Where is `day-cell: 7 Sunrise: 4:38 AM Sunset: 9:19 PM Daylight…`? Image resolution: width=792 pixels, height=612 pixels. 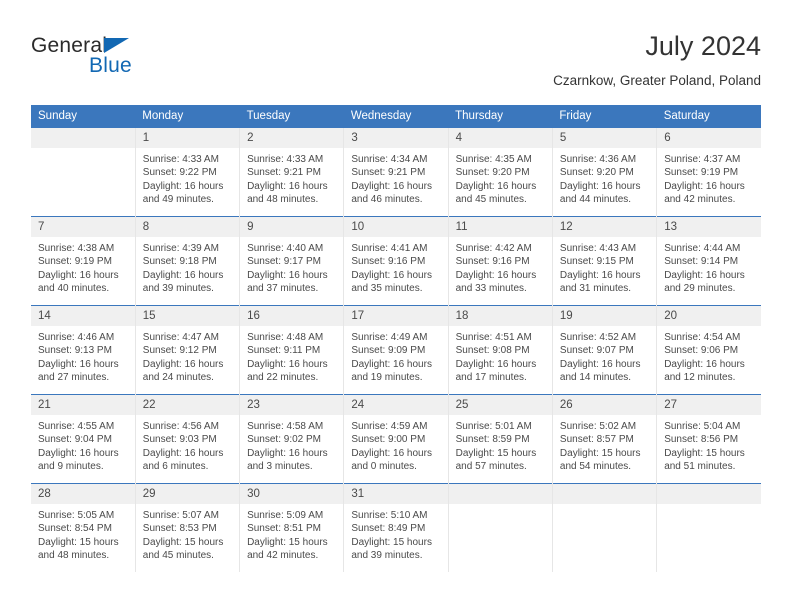
day-cell: 7 Sunrise: 4:38 AM Sunset: 9:19 PM Daylight… is located at coordinates (83, 261).